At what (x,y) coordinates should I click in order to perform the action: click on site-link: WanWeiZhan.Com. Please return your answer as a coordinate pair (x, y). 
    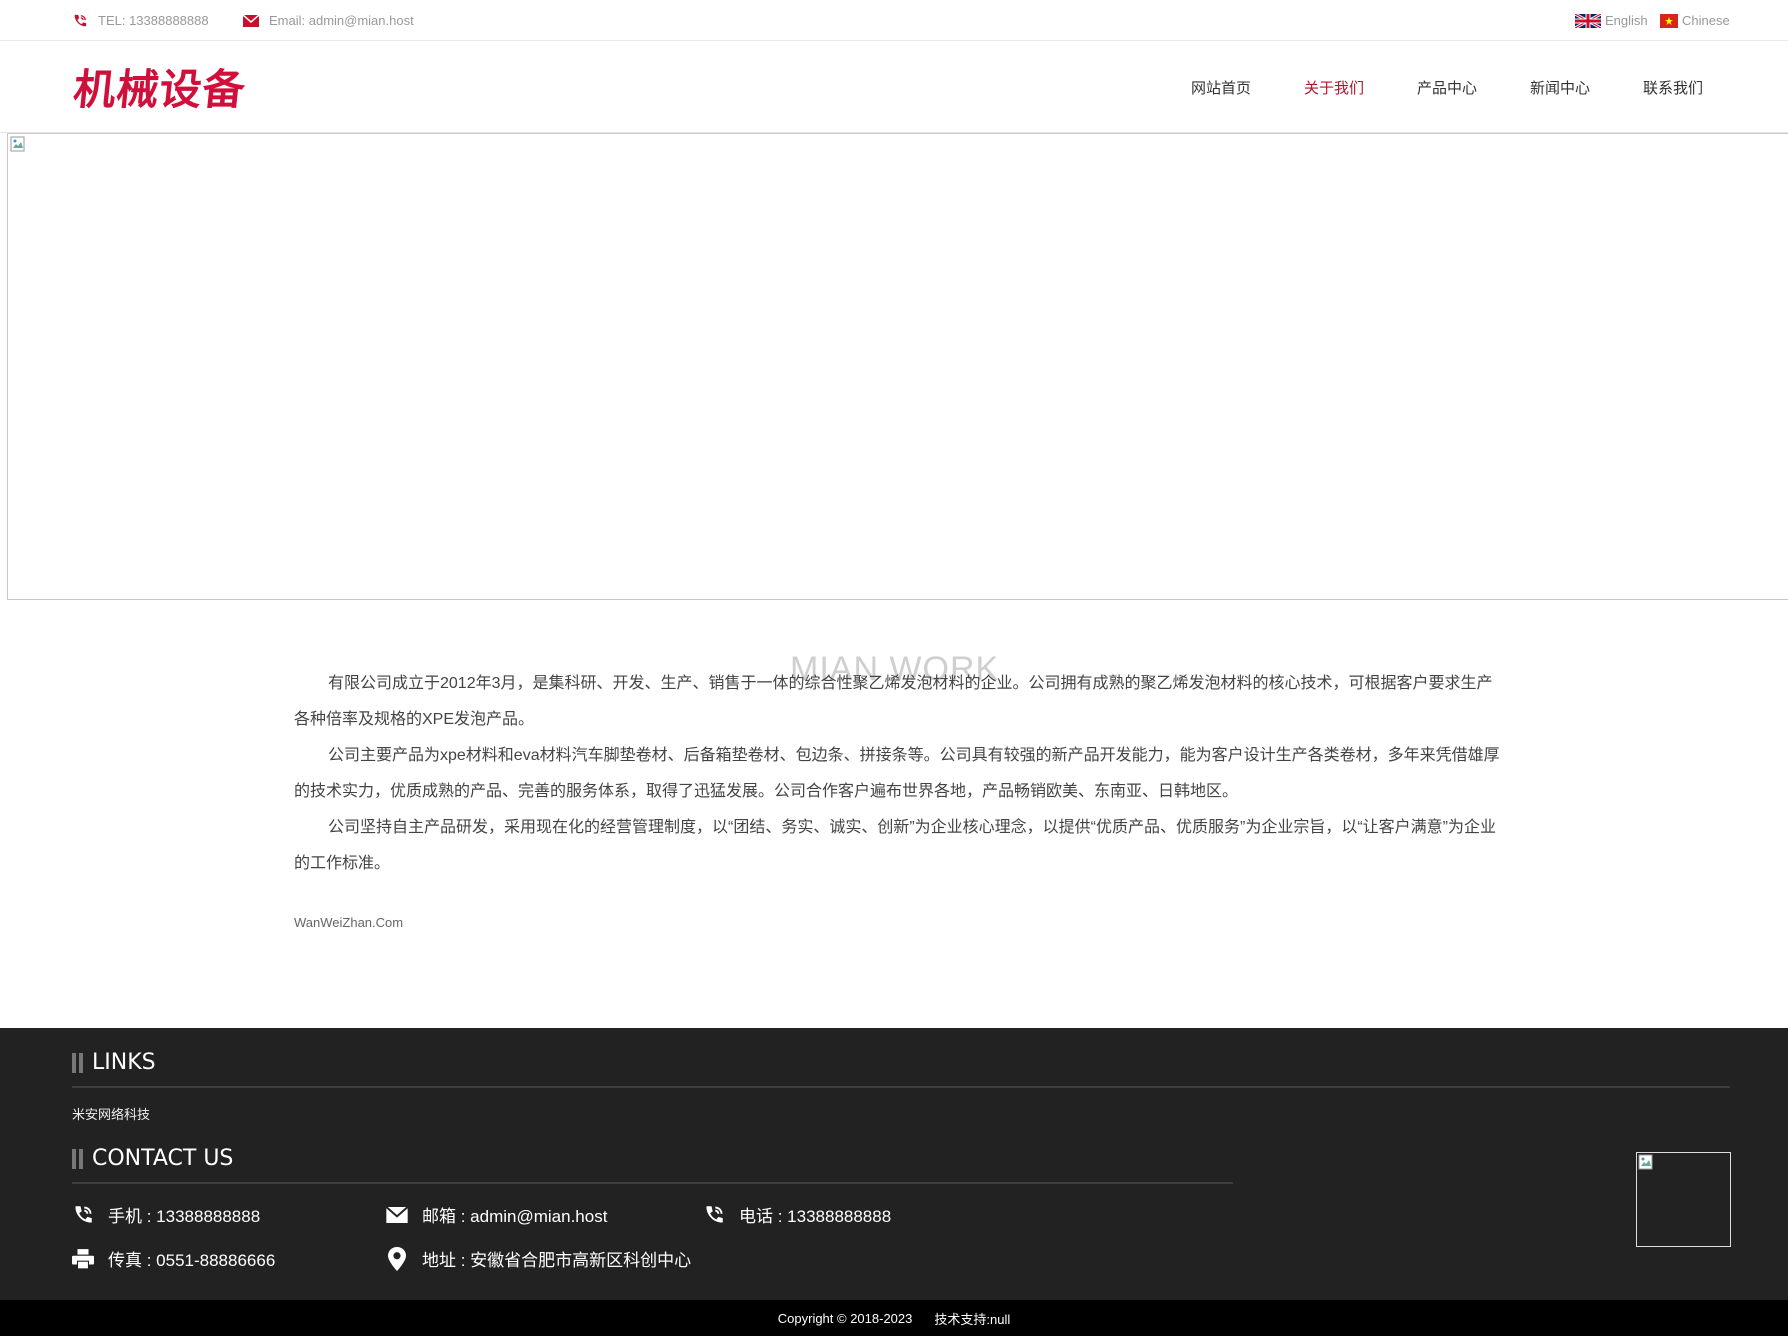
    Looking at the image, I should click on (348, 922).